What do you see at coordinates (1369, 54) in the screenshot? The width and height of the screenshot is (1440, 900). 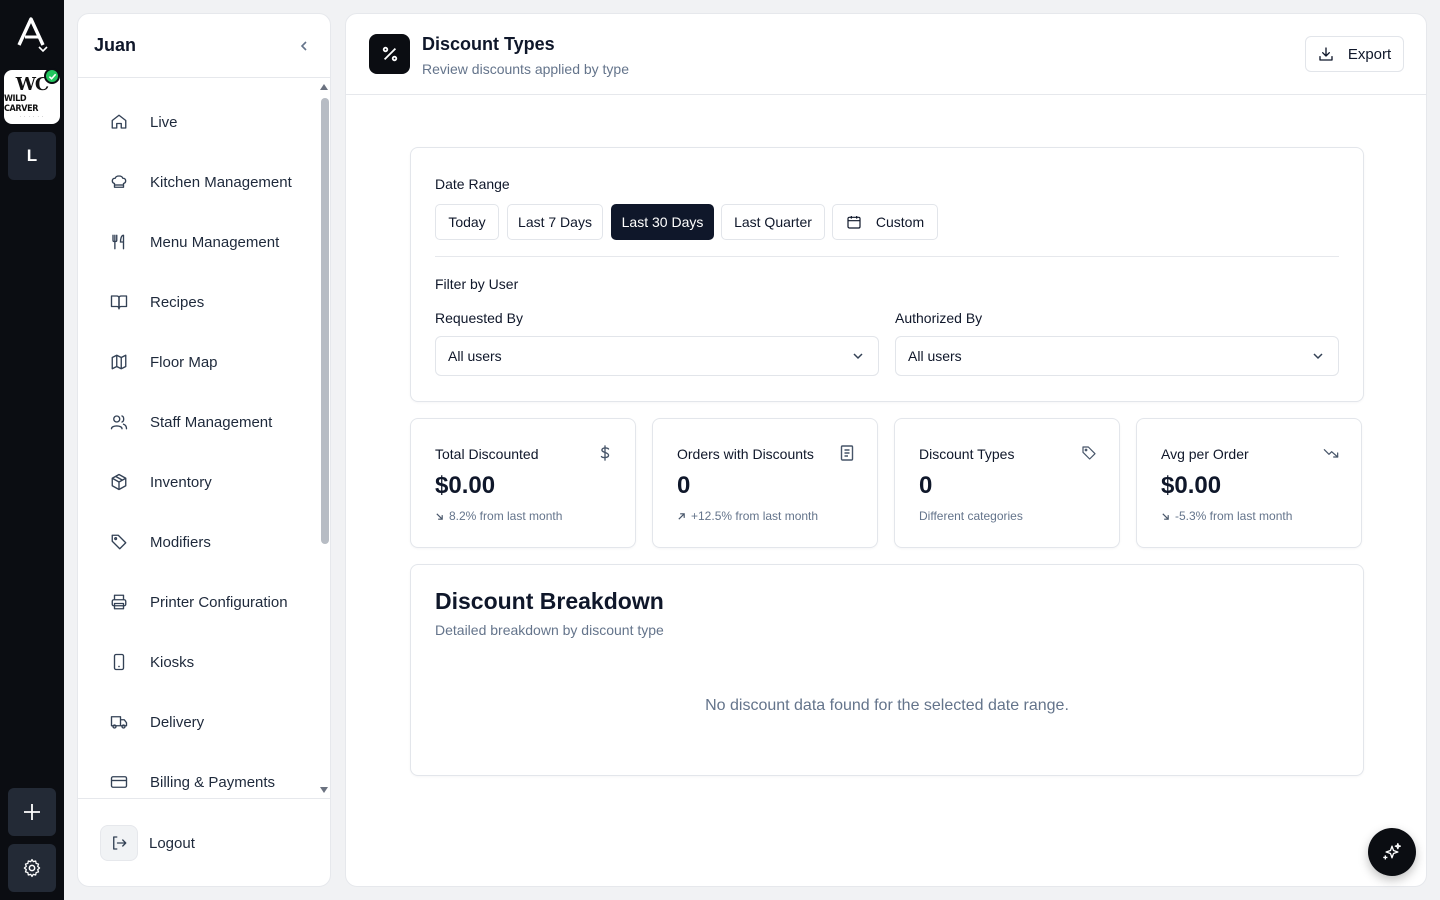 I see `export-label: Export` at bounding box center [1369, 54].